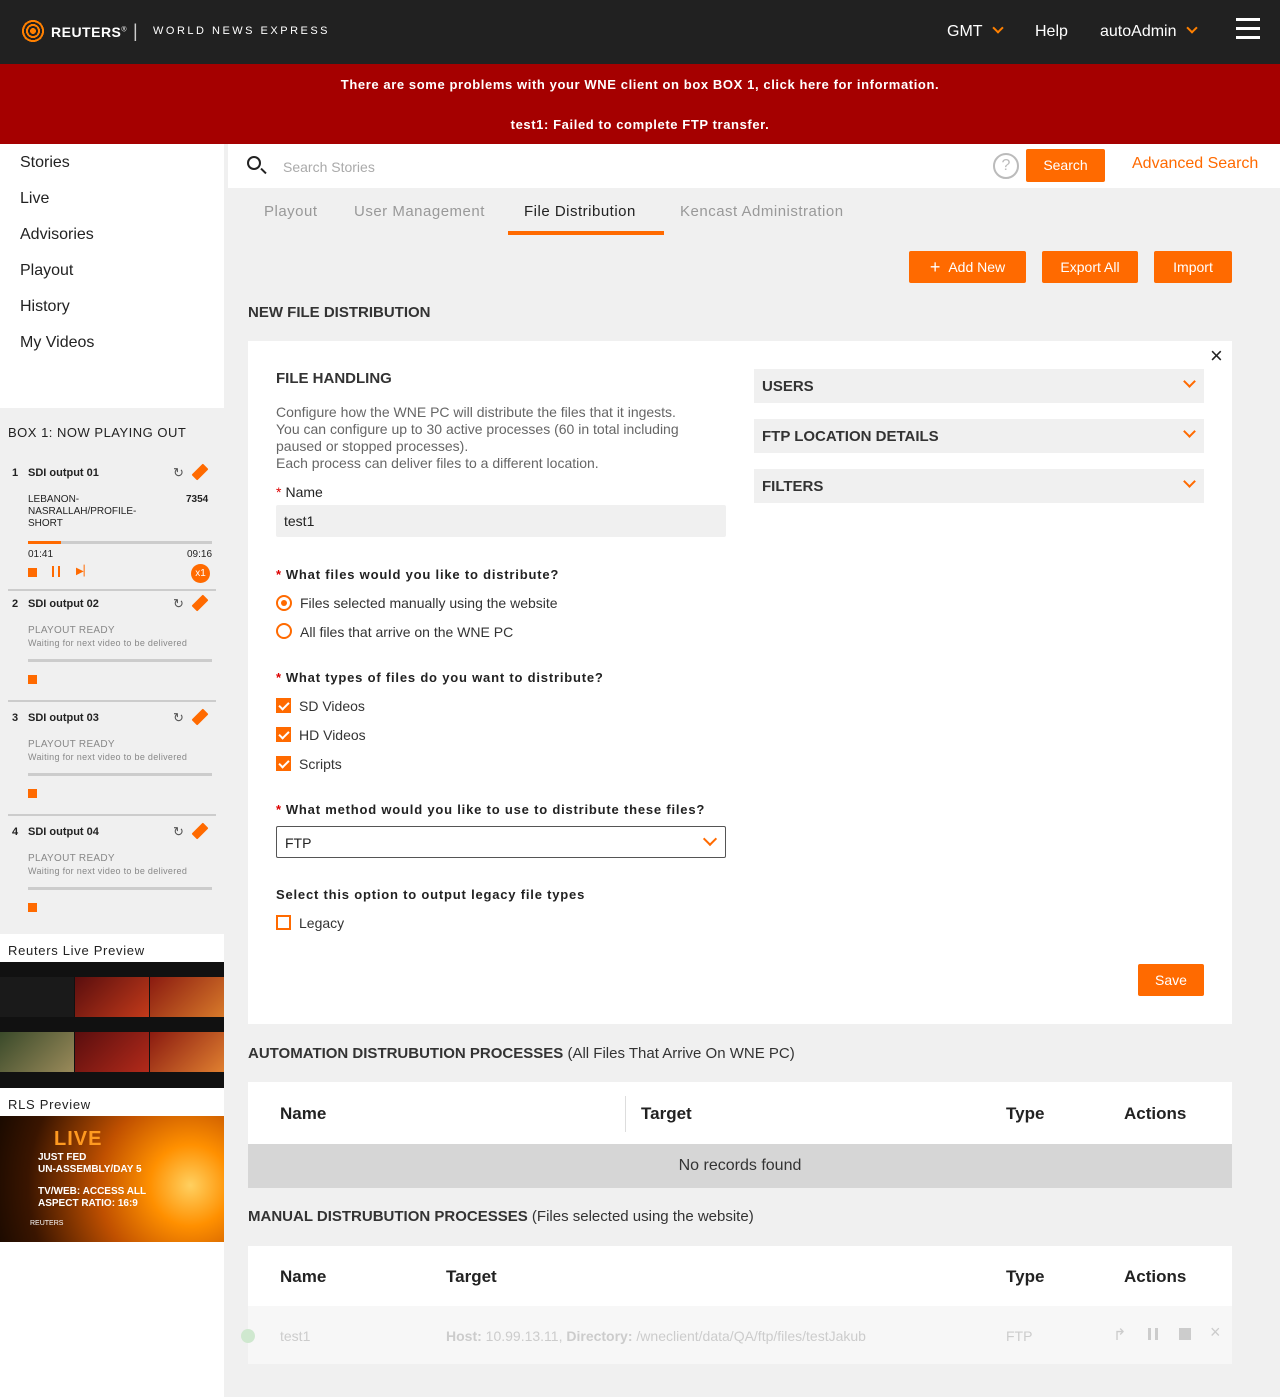  I want to click on export-all-button: Export All, so click(1090, 267).